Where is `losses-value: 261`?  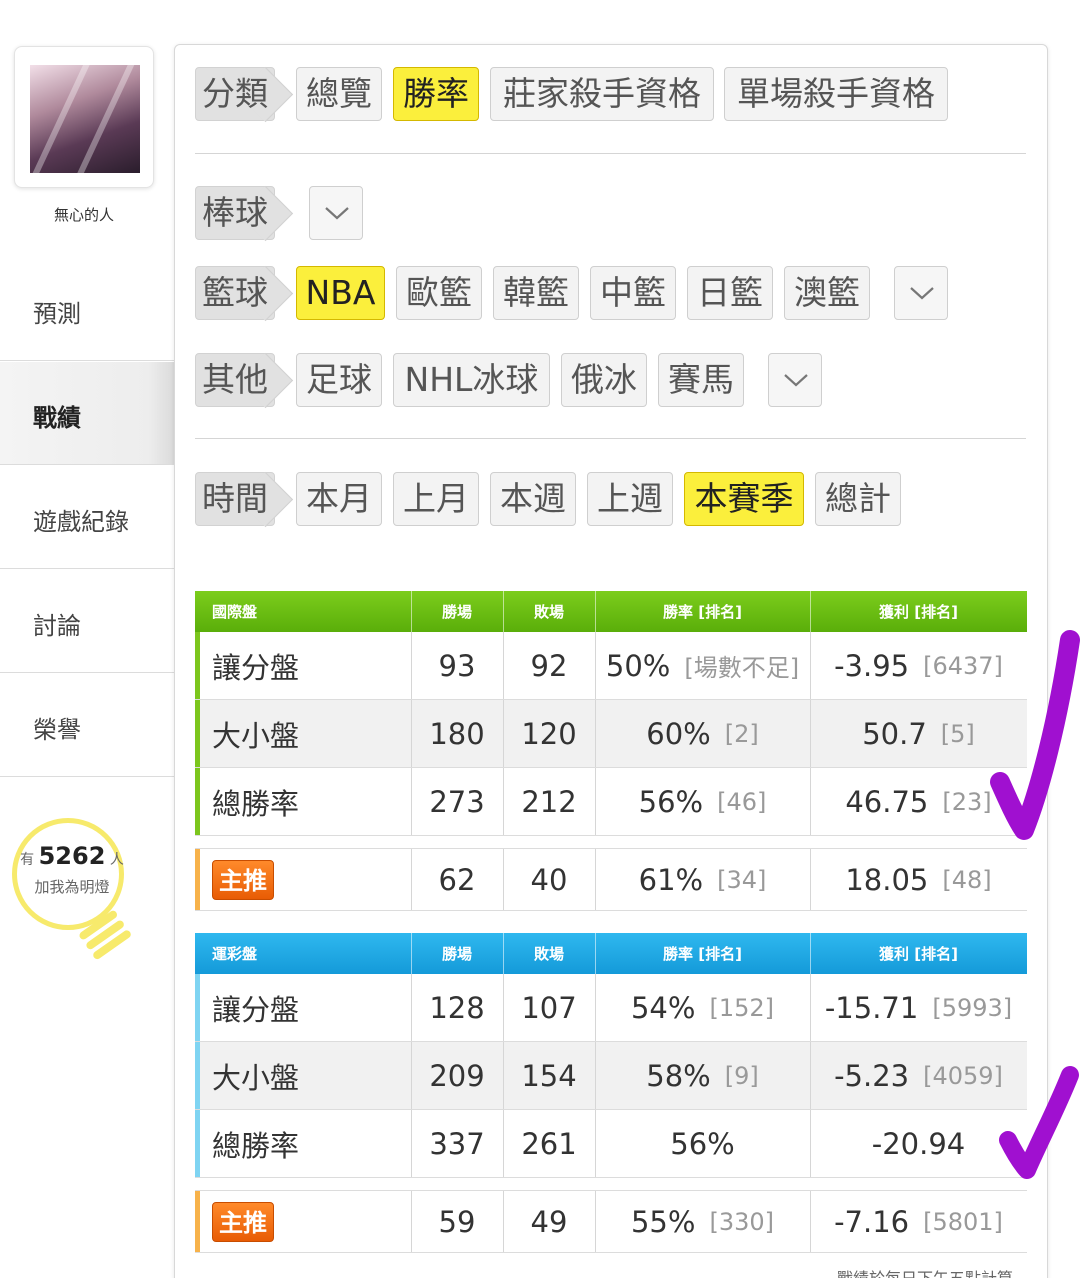
losses-value: 261 is located at coordinates (549, 1143).